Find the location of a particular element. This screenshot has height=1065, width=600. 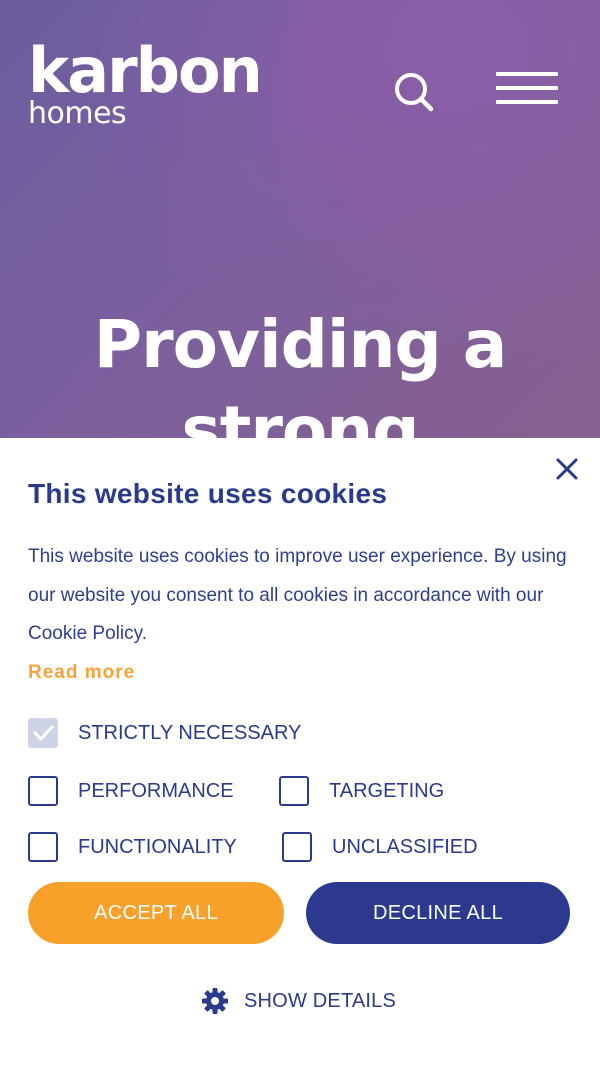

search-button is located at coordinates (414, 92).